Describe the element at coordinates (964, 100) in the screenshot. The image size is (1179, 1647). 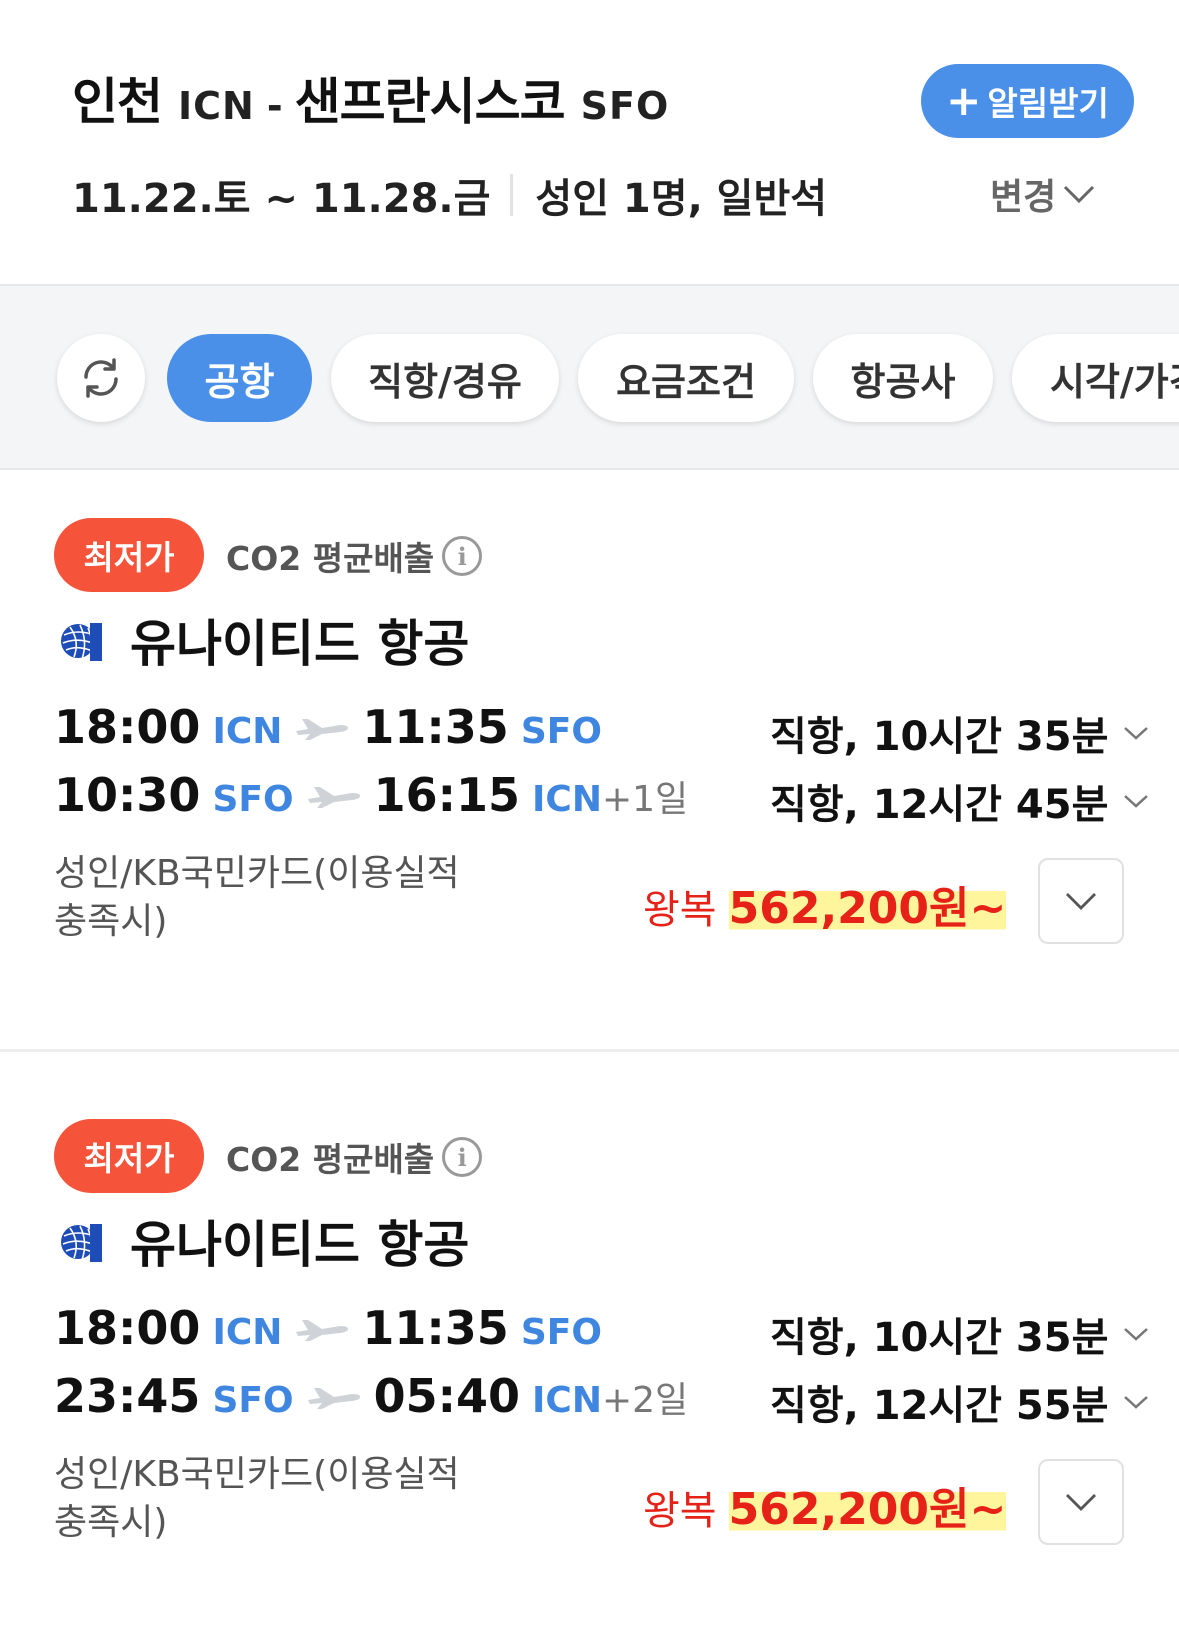
I see `plus-icon: +` at that location.